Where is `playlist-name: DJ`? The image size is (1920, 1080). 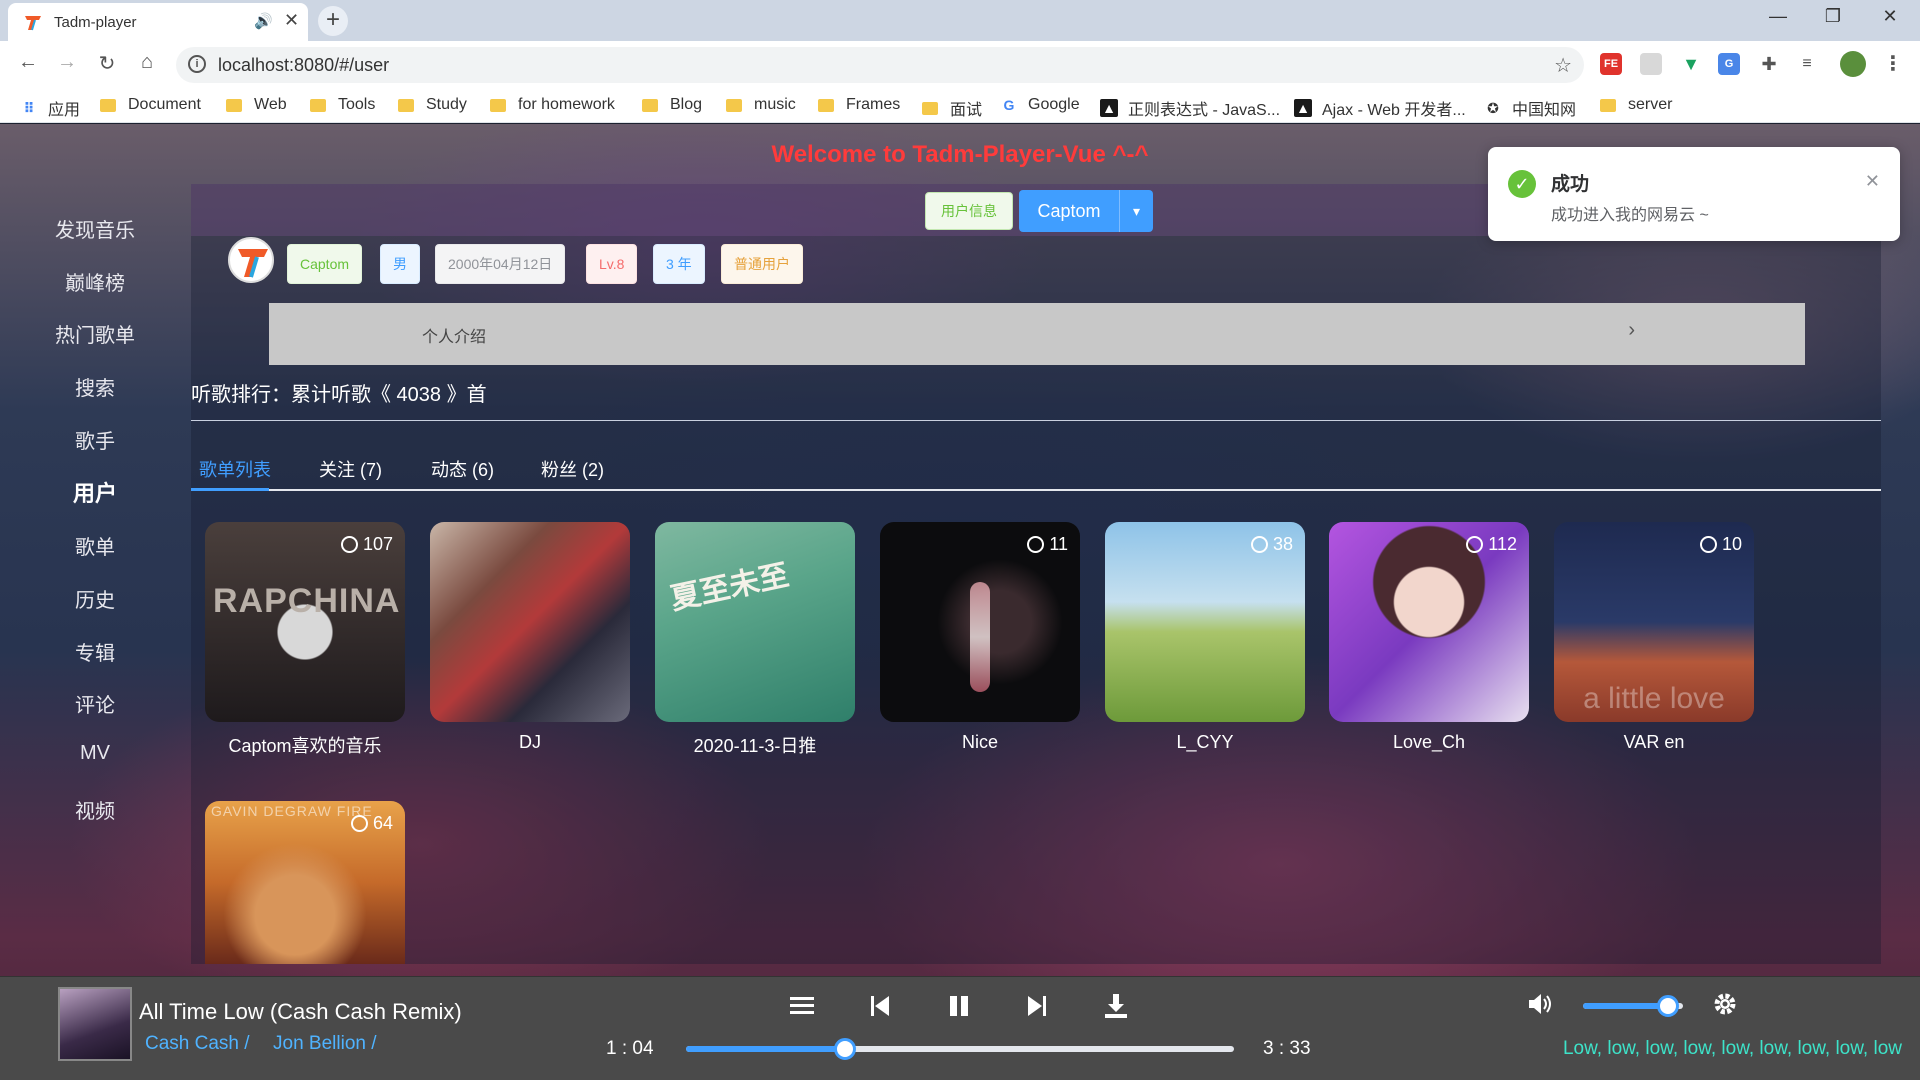 playlist-name: DJ is located at coordinates (530, 742).